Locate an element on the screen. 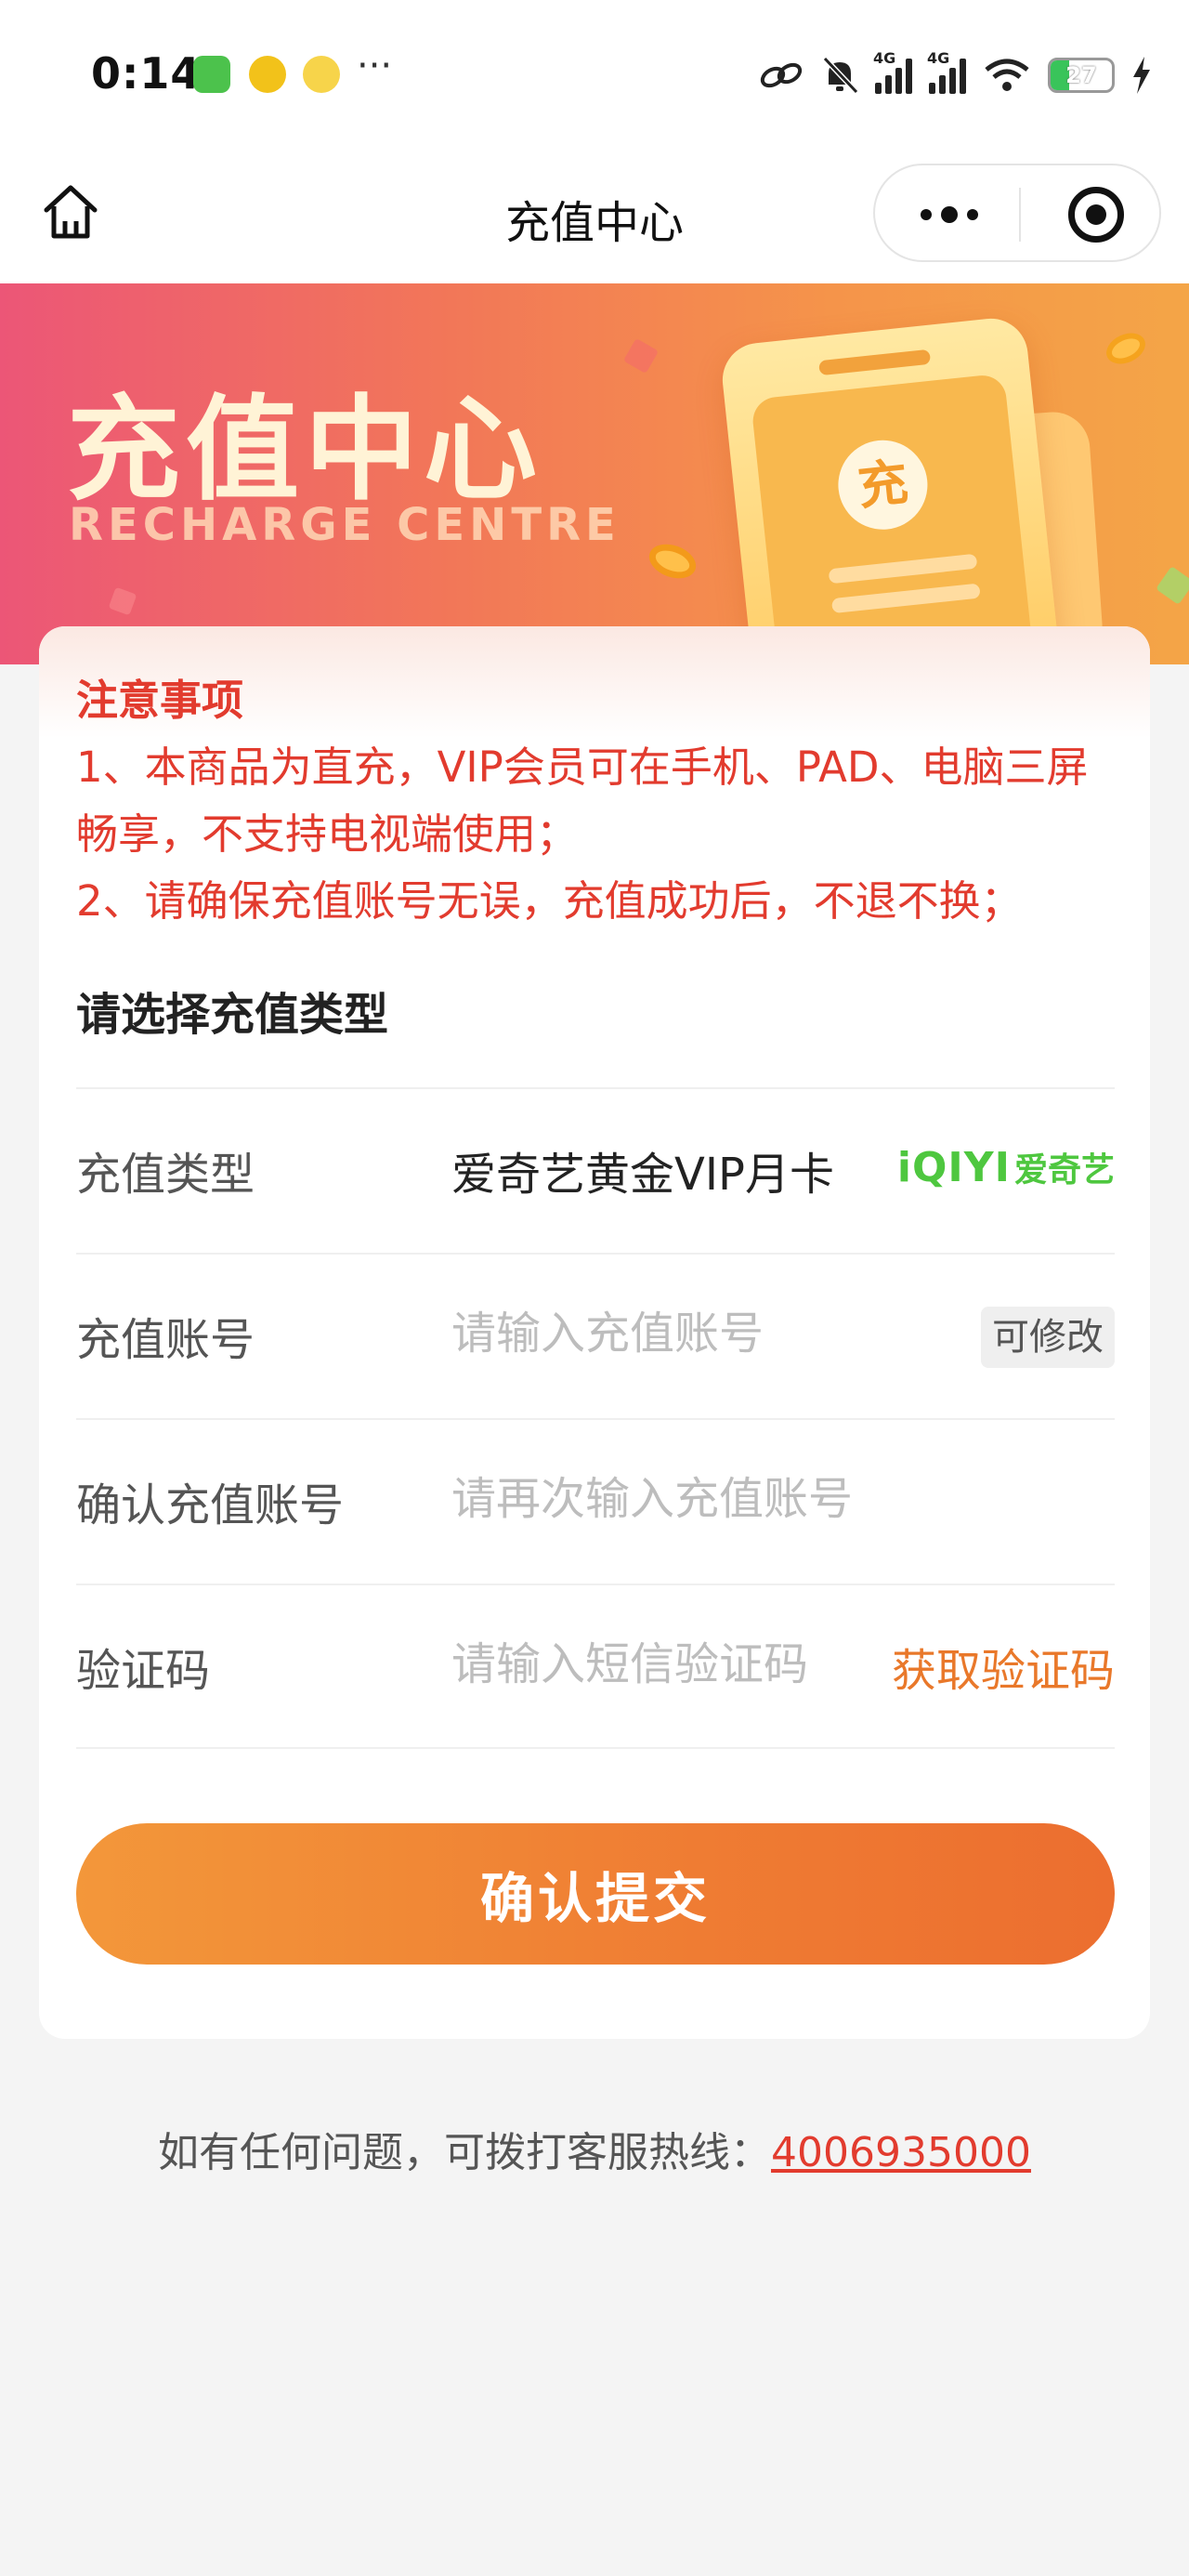  submit-button: 确认提交 is located at coordinates (595, 1894).